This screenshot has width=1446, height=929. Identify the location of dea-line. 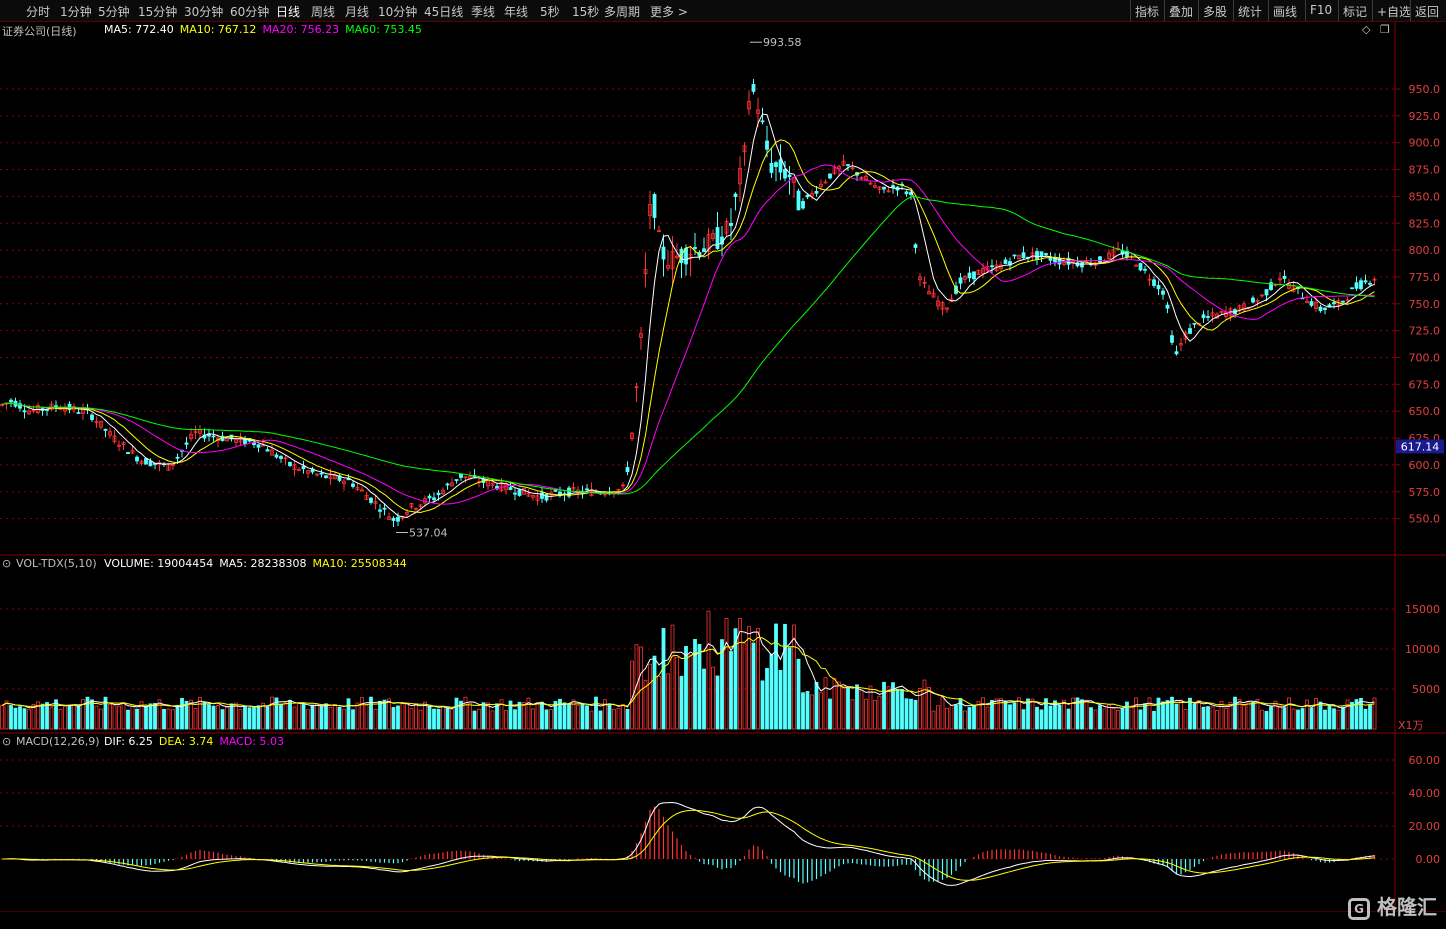
(688, 845).